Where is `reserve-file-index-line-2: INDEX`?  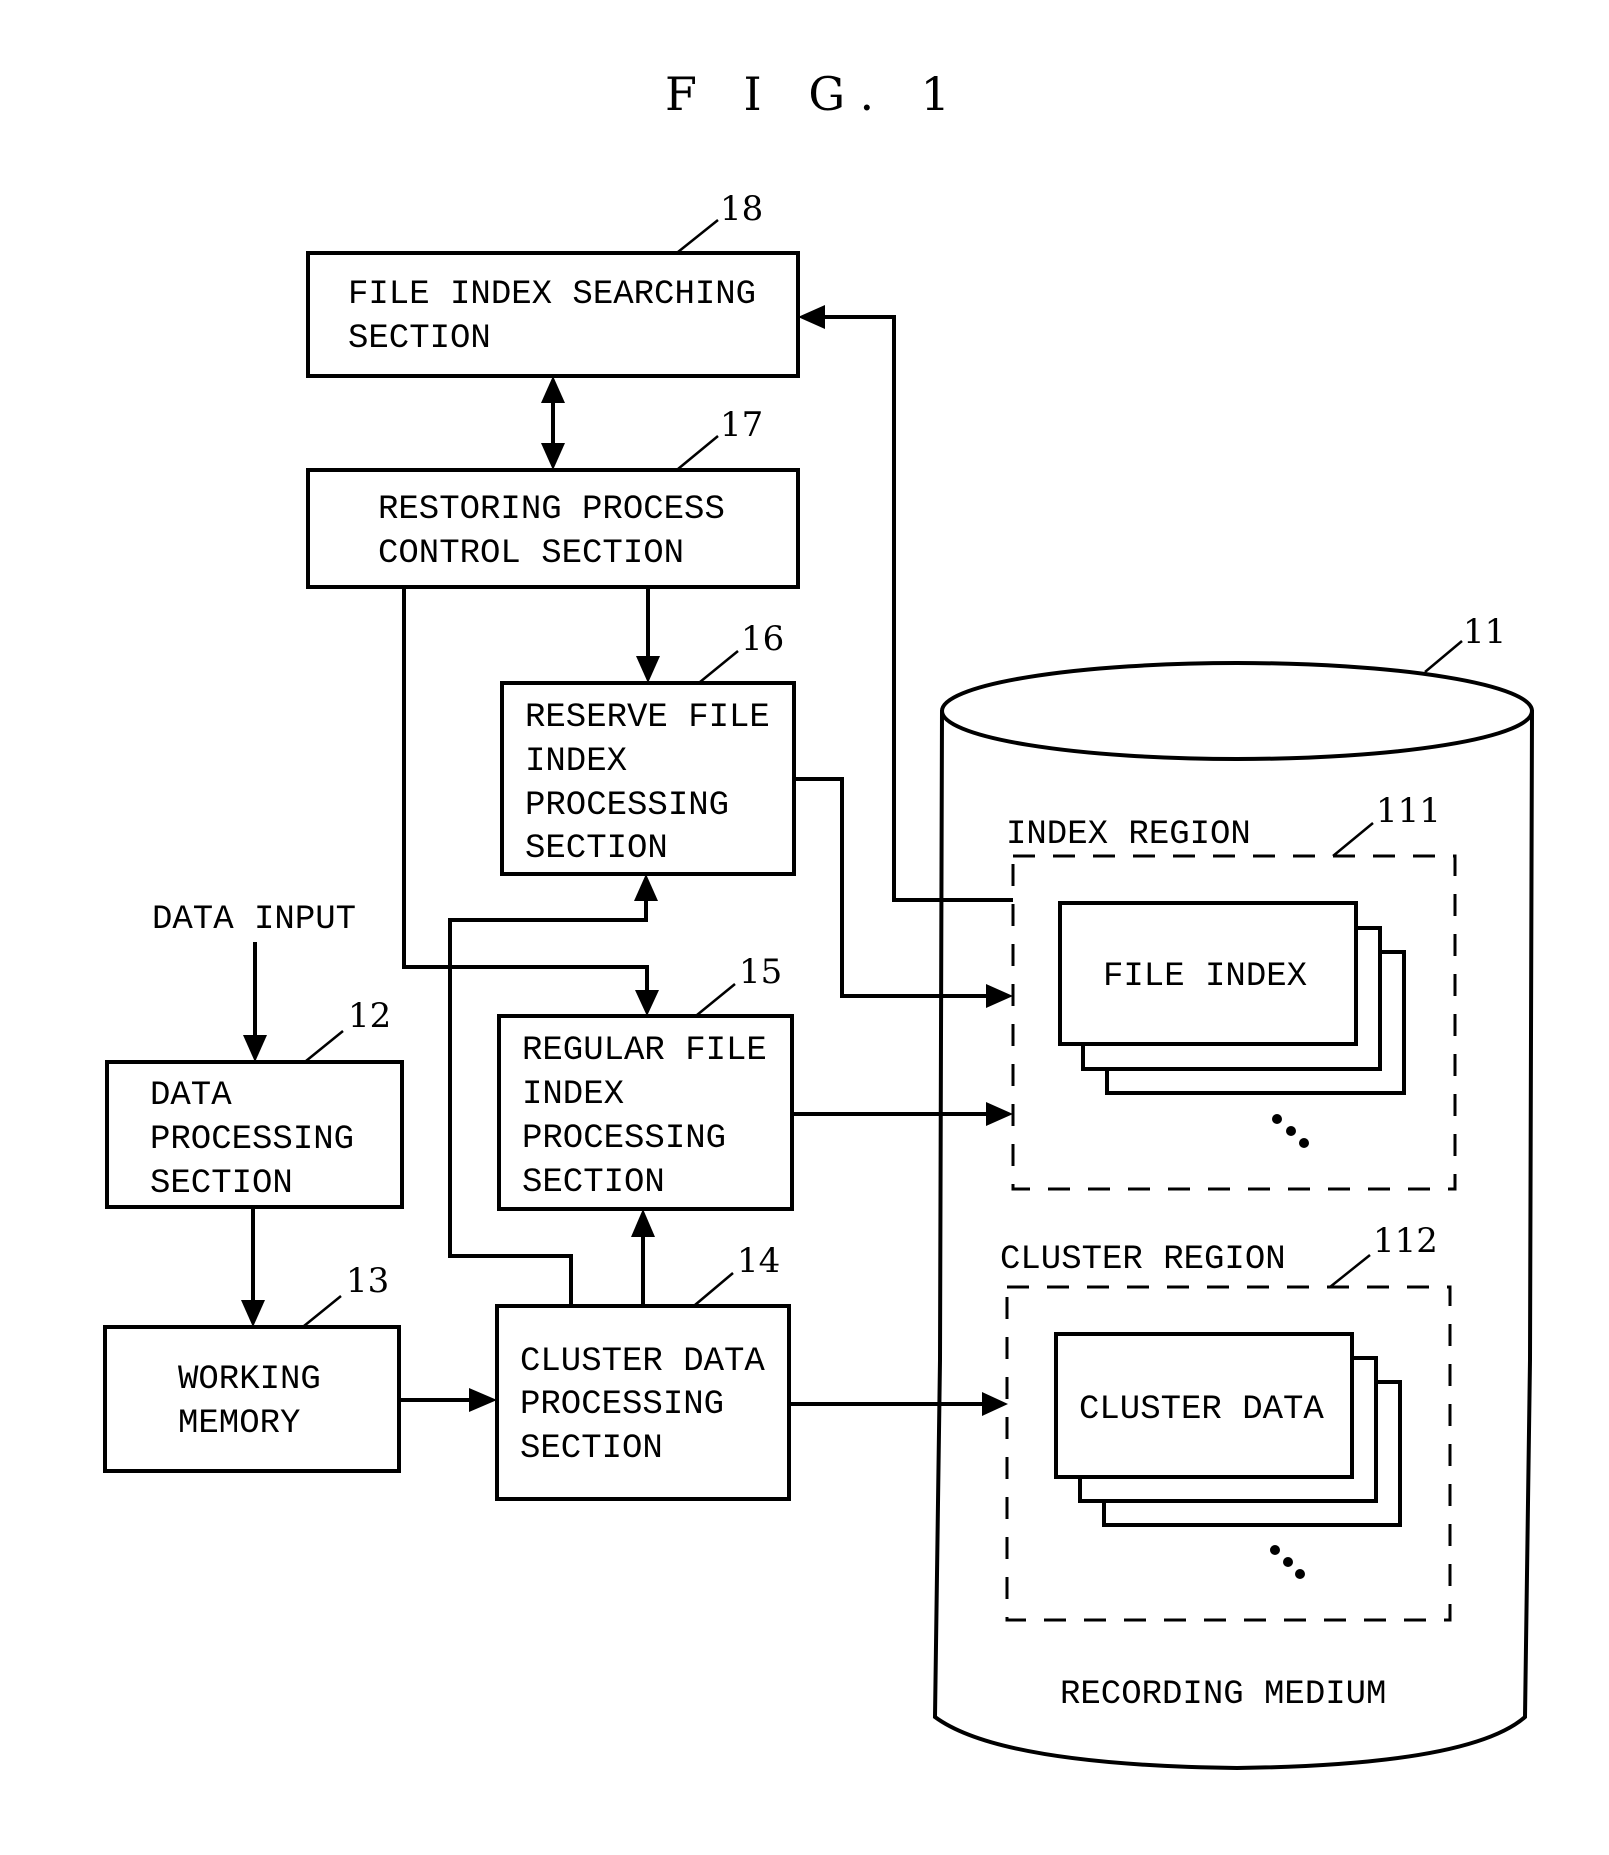 reserve-file-index-line-2: INDEX is located at coordinates (576, 762).